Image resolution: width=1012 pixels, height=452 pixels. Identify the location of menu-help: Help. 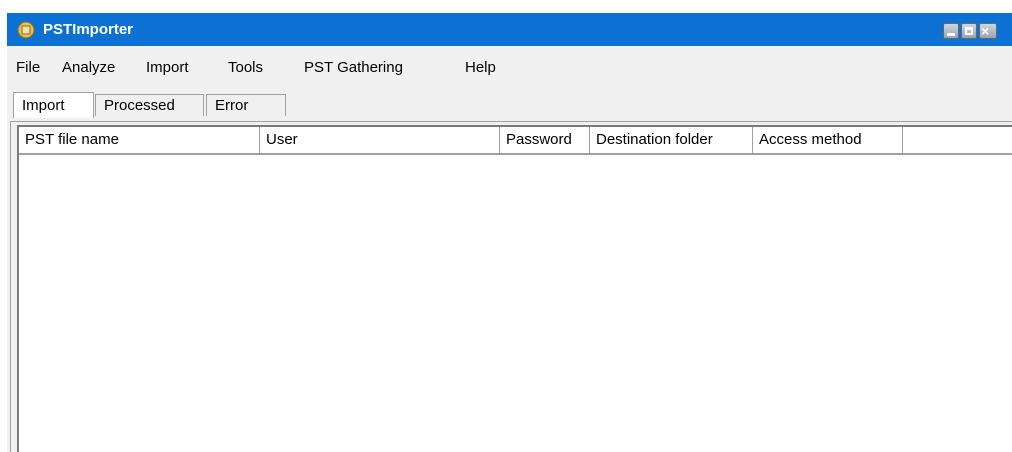
(480, 68).